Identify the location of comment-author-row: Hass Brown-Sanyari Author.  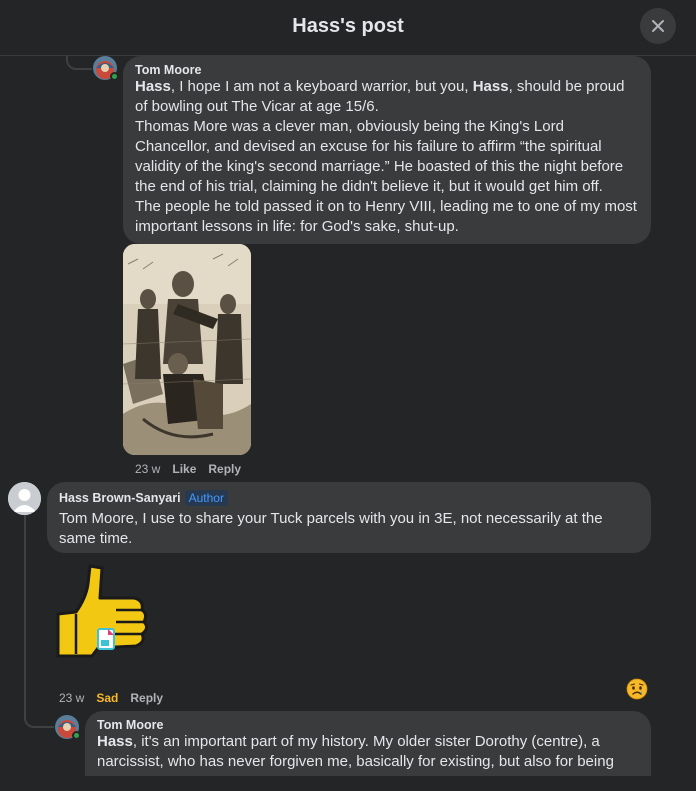
(349, 498).